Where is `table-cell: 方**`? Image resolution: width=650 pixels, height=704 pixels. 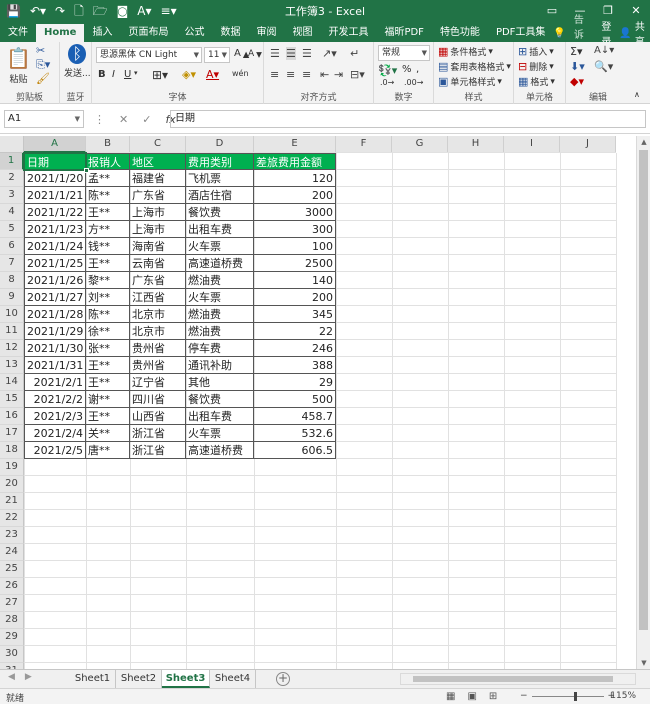
table-cell: 方** is located at coordinates (108, 229).